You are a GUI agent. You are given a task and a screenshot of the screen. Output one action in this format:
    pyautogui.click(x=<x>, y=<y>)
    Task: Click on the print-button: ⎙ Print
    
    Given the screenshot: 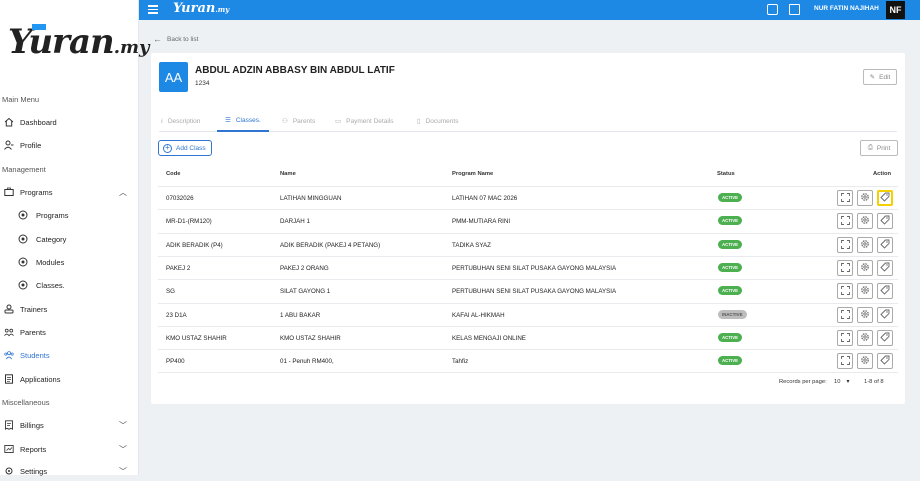 What is the action you would take?
    pyautogui.click(x=879, y=148)
    